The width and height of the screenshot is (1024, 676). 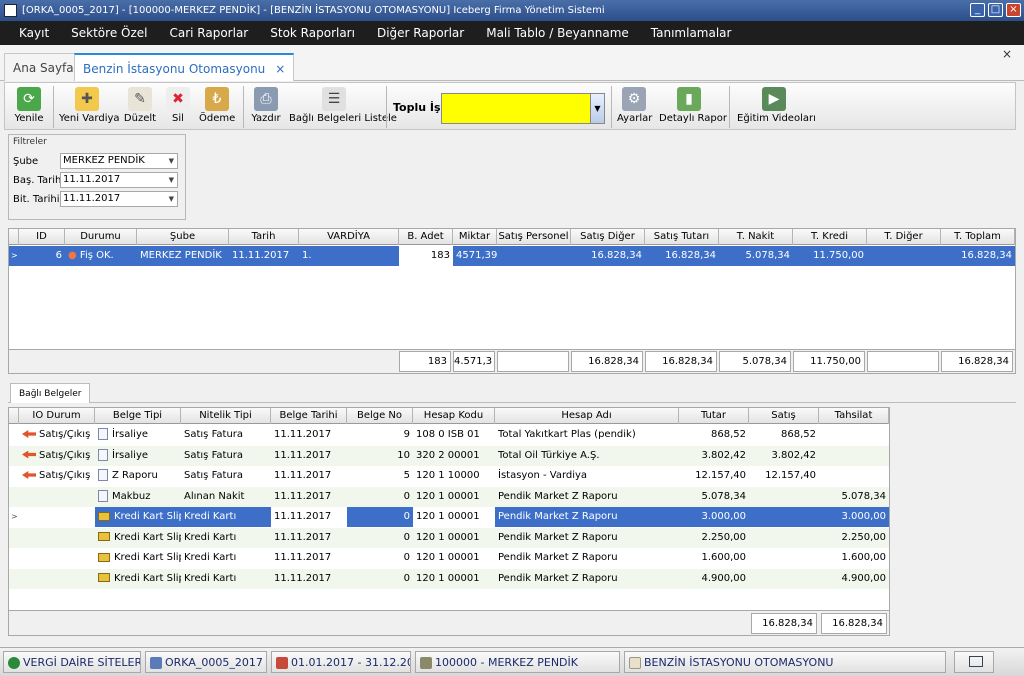 I want to click on cell-satis-personel, so click(x=534, y=256).